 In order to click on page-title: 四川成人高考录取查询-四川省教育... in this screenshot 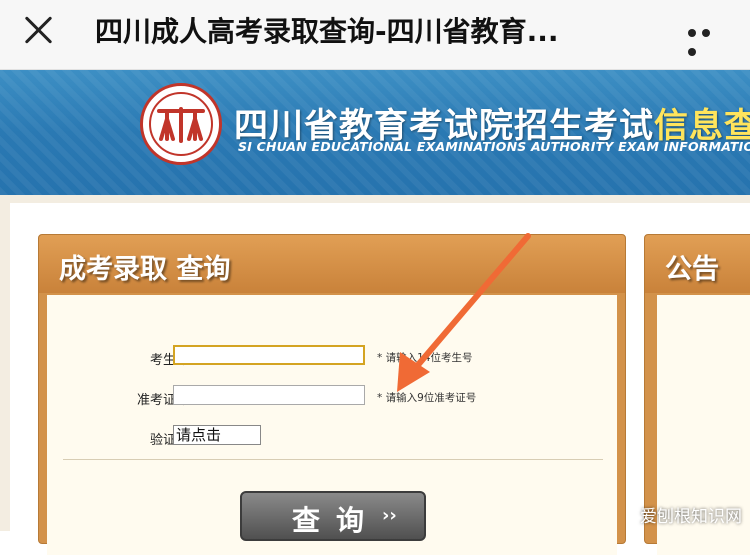, I will do `click(375, 30)`.